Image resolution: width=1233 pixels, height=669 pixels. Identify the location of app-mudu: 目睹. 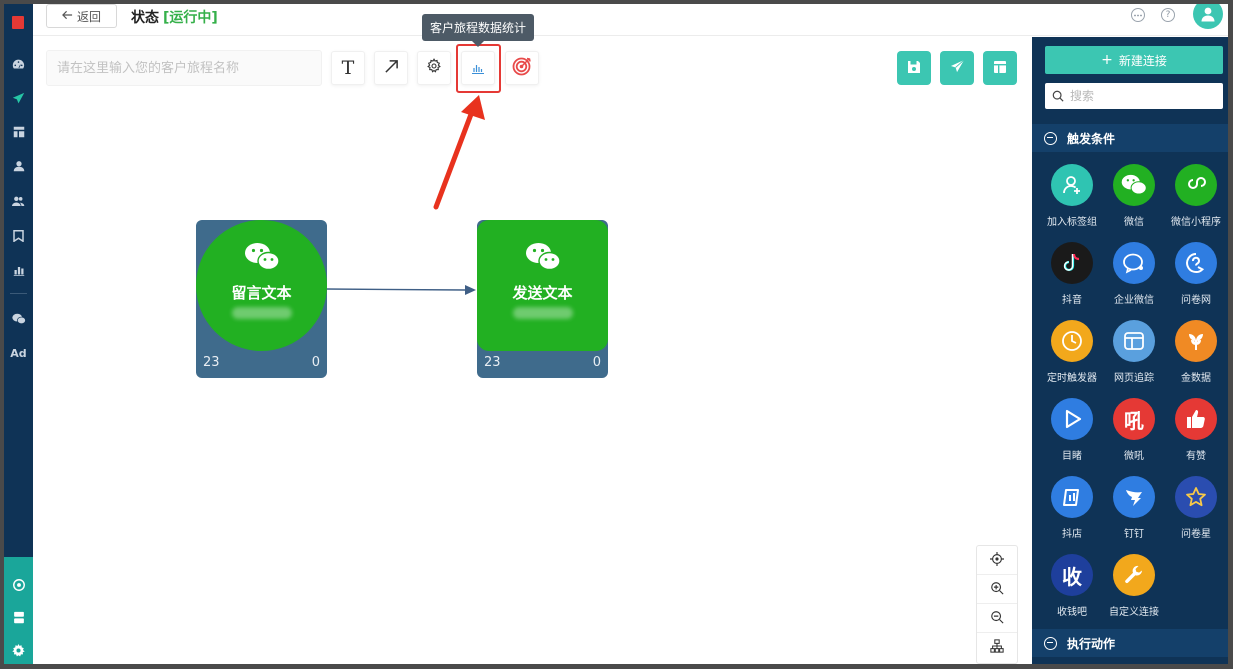
(1072, 433).